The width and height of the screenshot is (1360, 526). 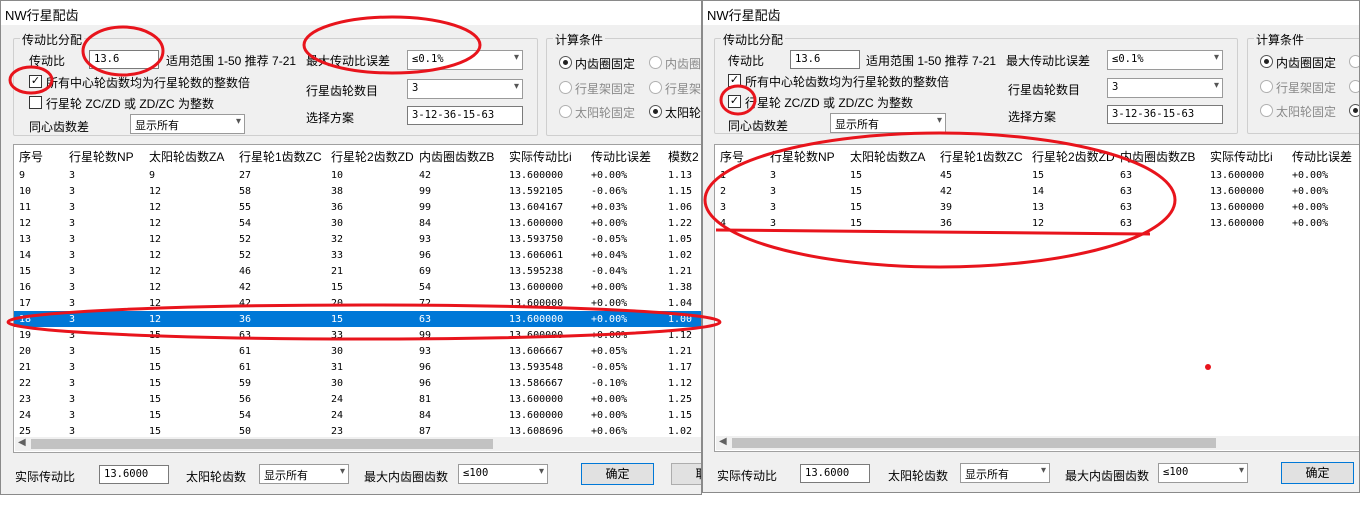 What do you see at coordinates (1306, 88) in the screenshot?
I see `radio-label: 行星架固定` at bounding box center [1306, 88].